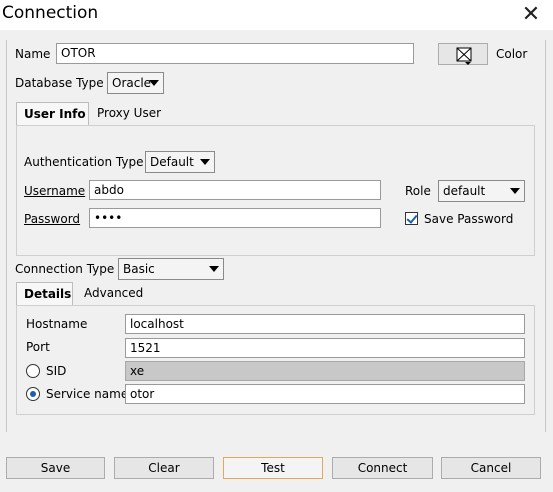 The height and width of the screenshot is (492, 553). I want to click on test-button-label: Test, so click(273, 468).